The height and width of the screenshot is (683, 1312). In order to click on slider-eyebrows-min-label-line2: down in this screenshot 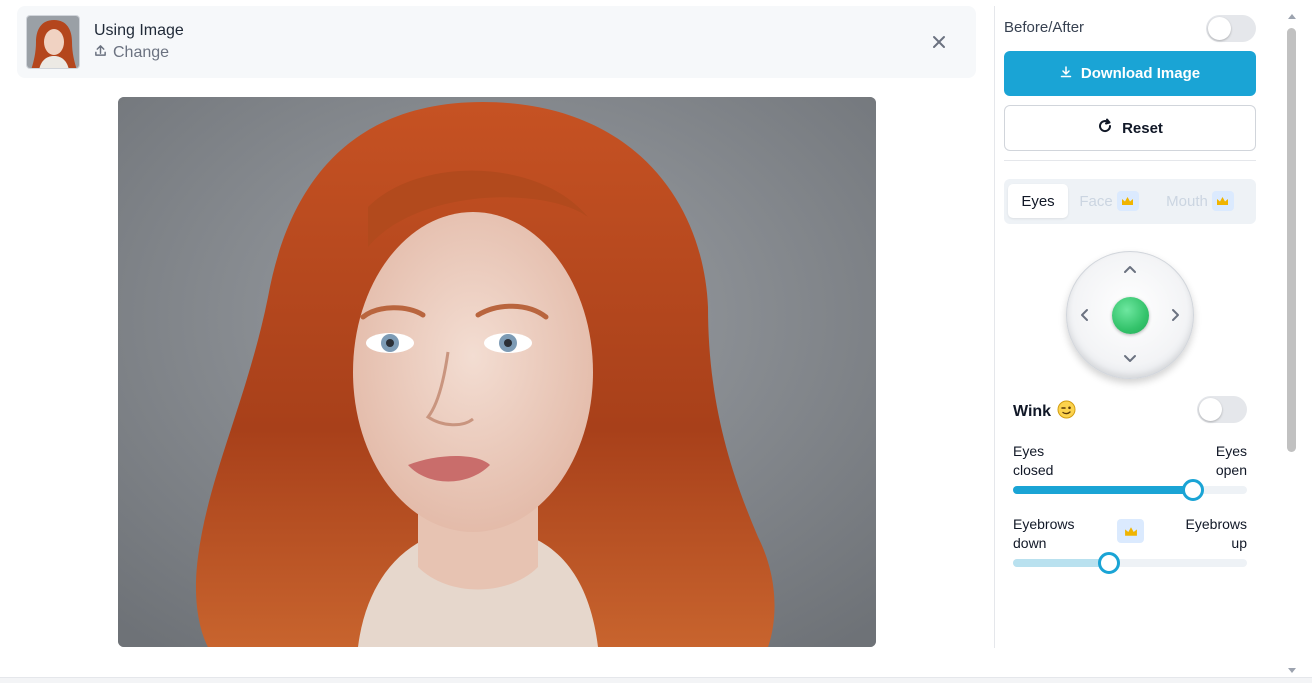, I will do `click(1030, 543)`.